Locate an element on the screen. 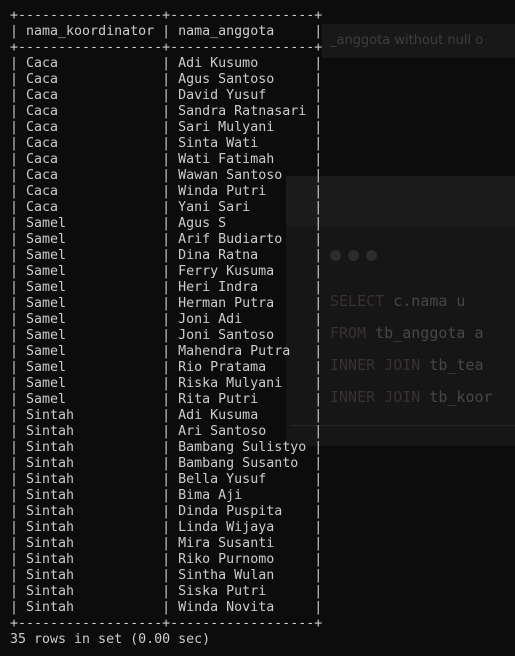  background-code-line: INNER JOIN tb_tea is located at coordinates (407, 365).